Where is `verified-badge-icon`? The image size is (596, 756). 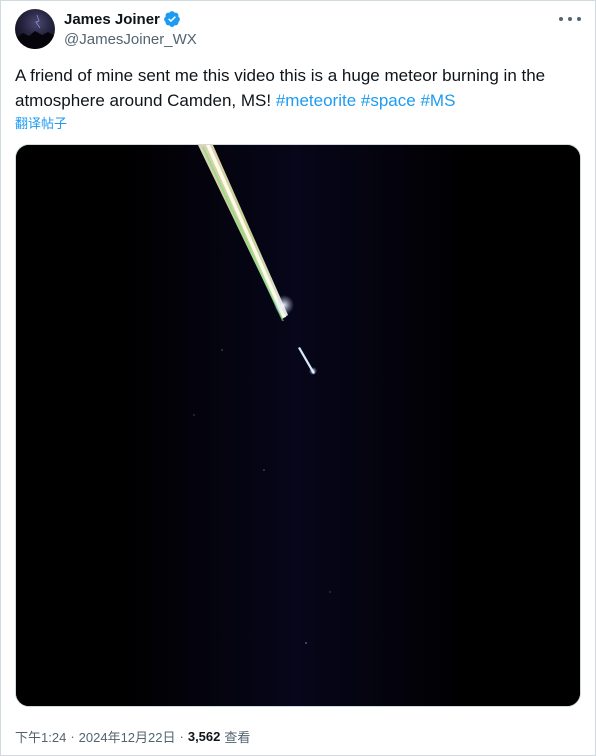 verified-badge-icon is located at coordinates (172, 19).